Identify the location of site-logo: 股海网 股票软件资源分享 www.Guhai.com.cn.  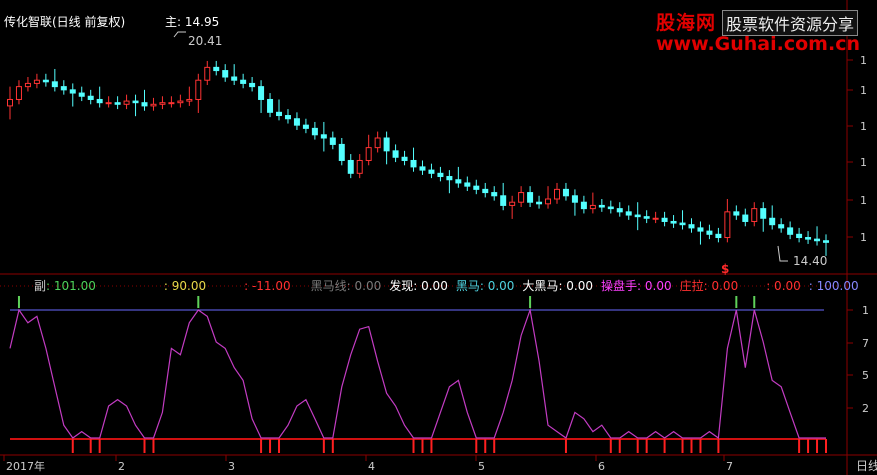
(763, 30).